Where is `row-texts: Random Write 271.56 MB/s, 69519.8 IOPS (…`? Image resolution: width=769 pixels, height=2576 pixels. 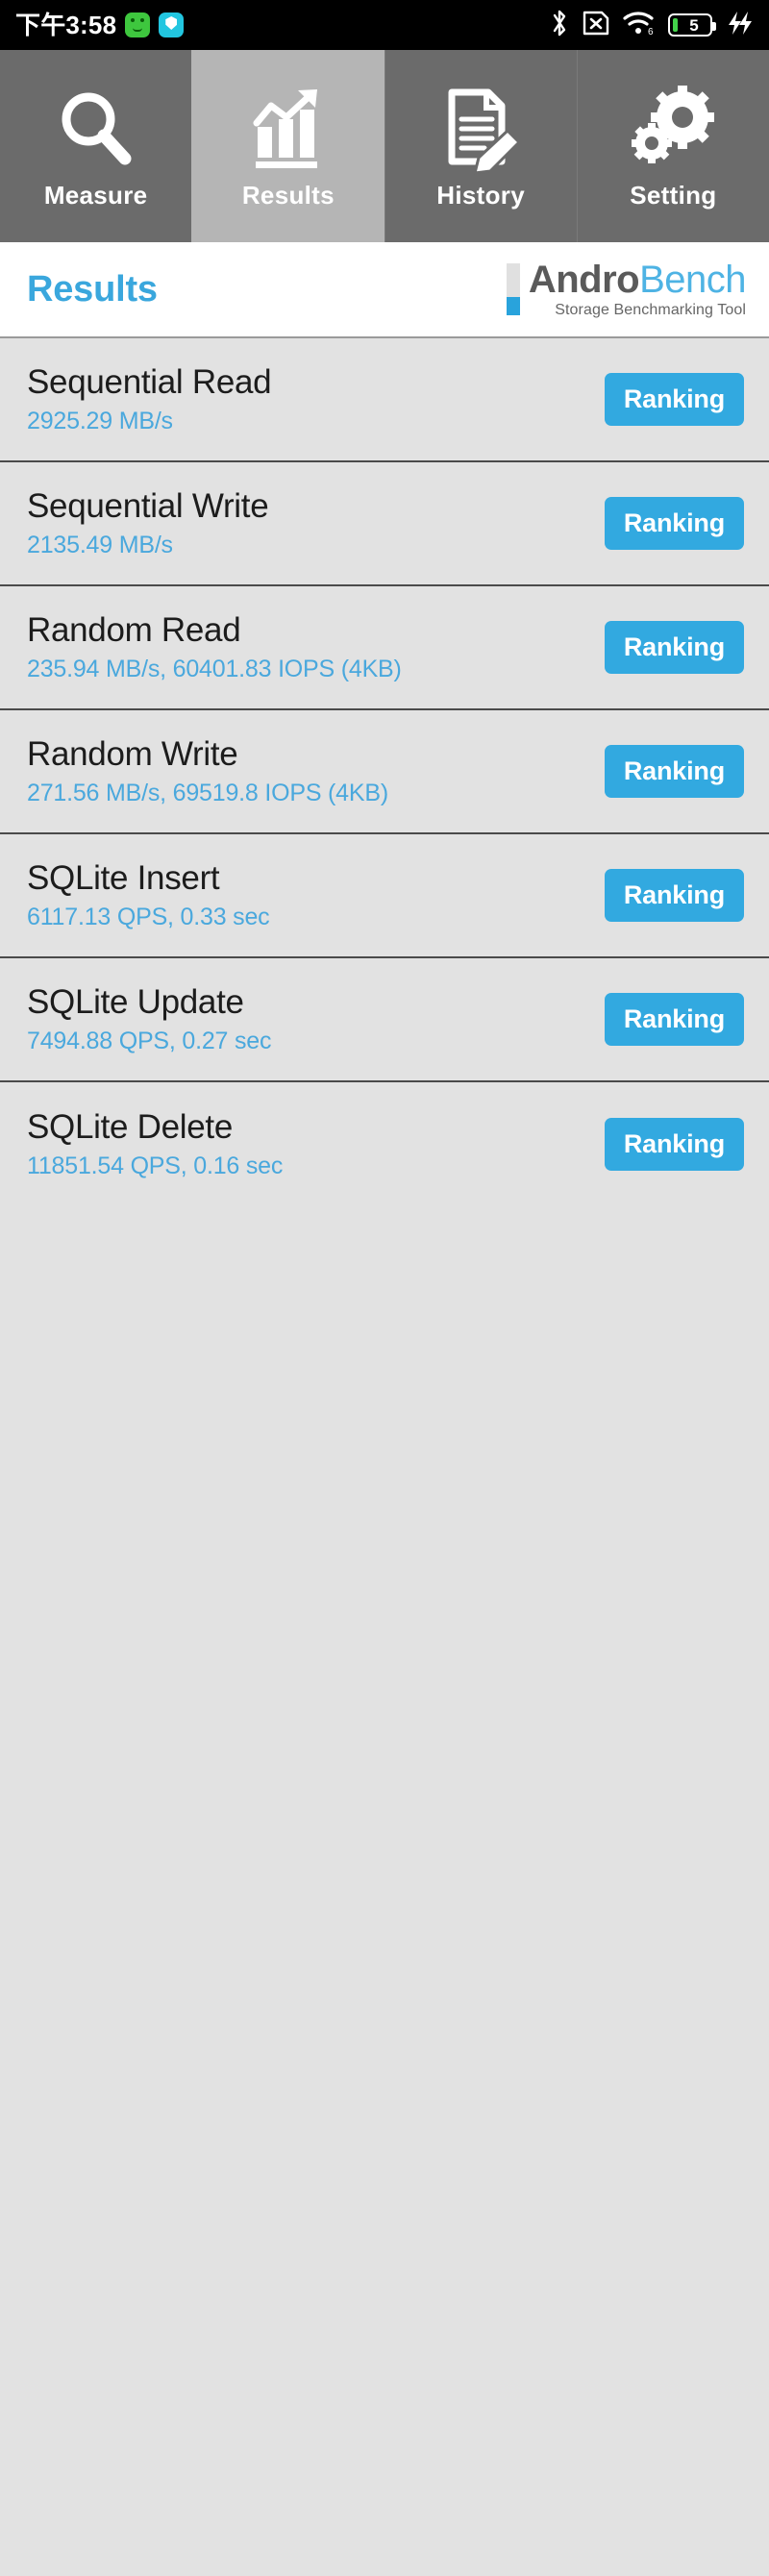
row-texts: Random Write 271.56 MB/s, 69519.8 IOPS (… is located at coordinates (208, 771).